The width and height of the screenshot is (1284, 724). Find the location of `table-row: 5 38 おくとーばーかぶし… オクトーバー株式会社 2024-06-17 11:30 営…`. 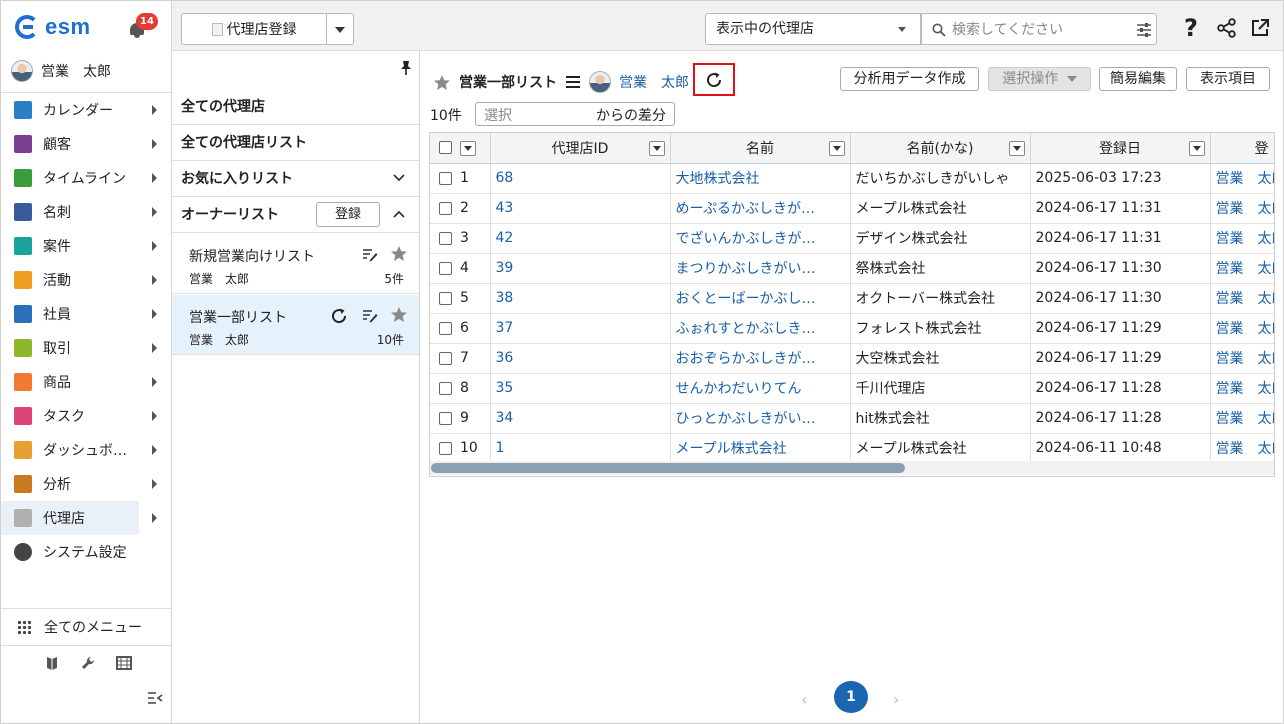

table-row: 5 38 おくとーばーかぶし… オクトーバー株式会社 2024-06-17 11:30 営… is located at coordinates (852, 298).